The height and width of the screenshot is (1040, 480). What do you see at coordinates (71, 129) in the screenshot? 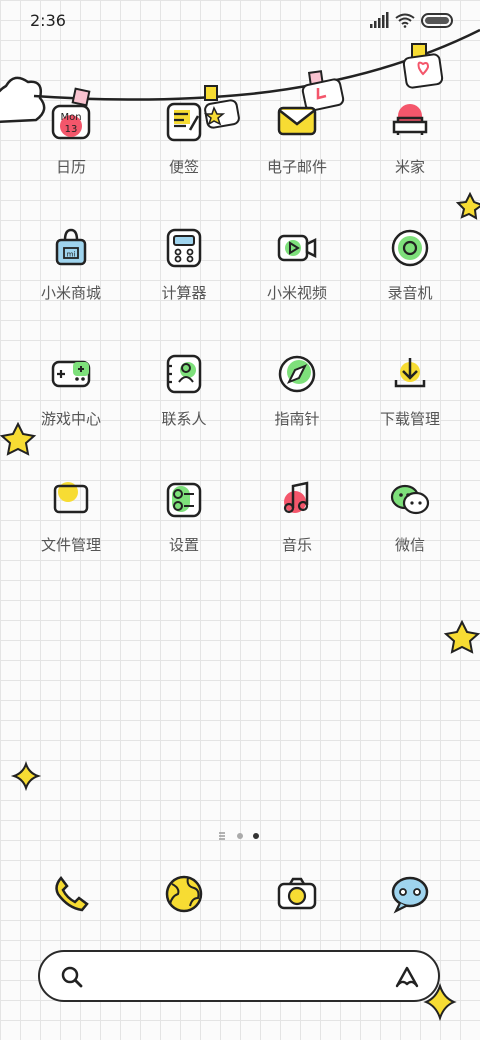
I see `svg-text: 13` at bounding box center [71, 129].